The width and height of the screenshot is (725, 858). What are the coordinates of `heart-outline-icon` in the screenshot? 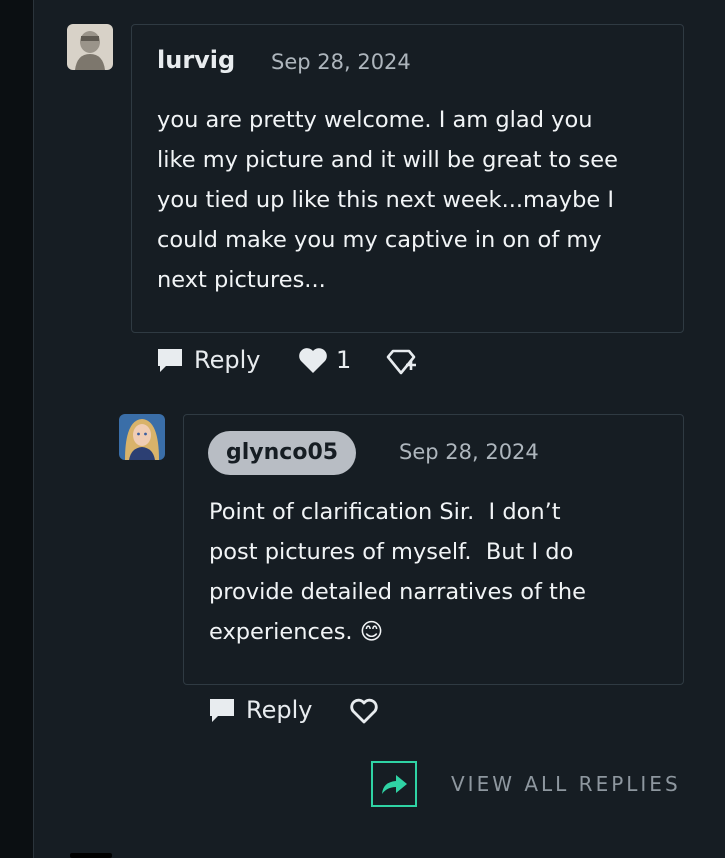 It's located at (364, 711).